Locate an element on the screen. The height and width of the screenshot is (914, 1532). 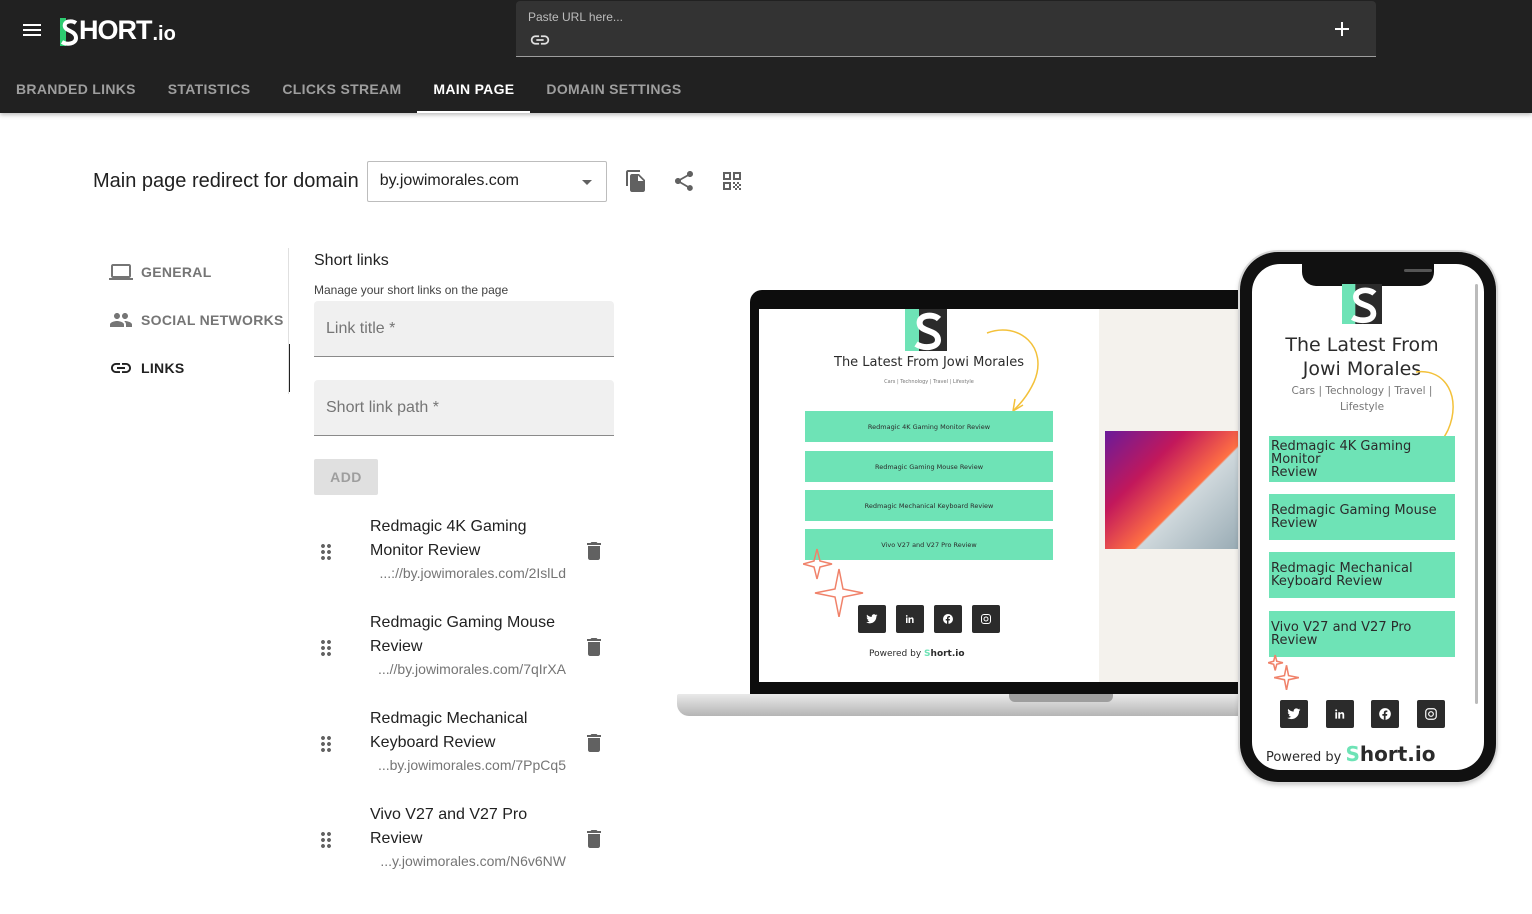
laptop-icon is located at coordinates (121, 272).